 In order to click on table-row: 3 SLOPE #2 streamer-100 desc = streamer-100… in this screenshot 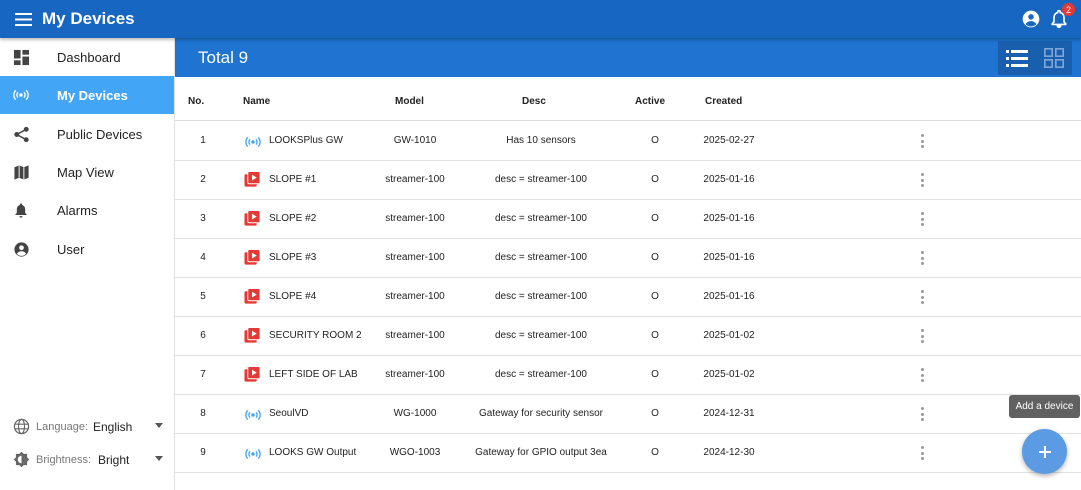, I will do `click(628, 219)`.